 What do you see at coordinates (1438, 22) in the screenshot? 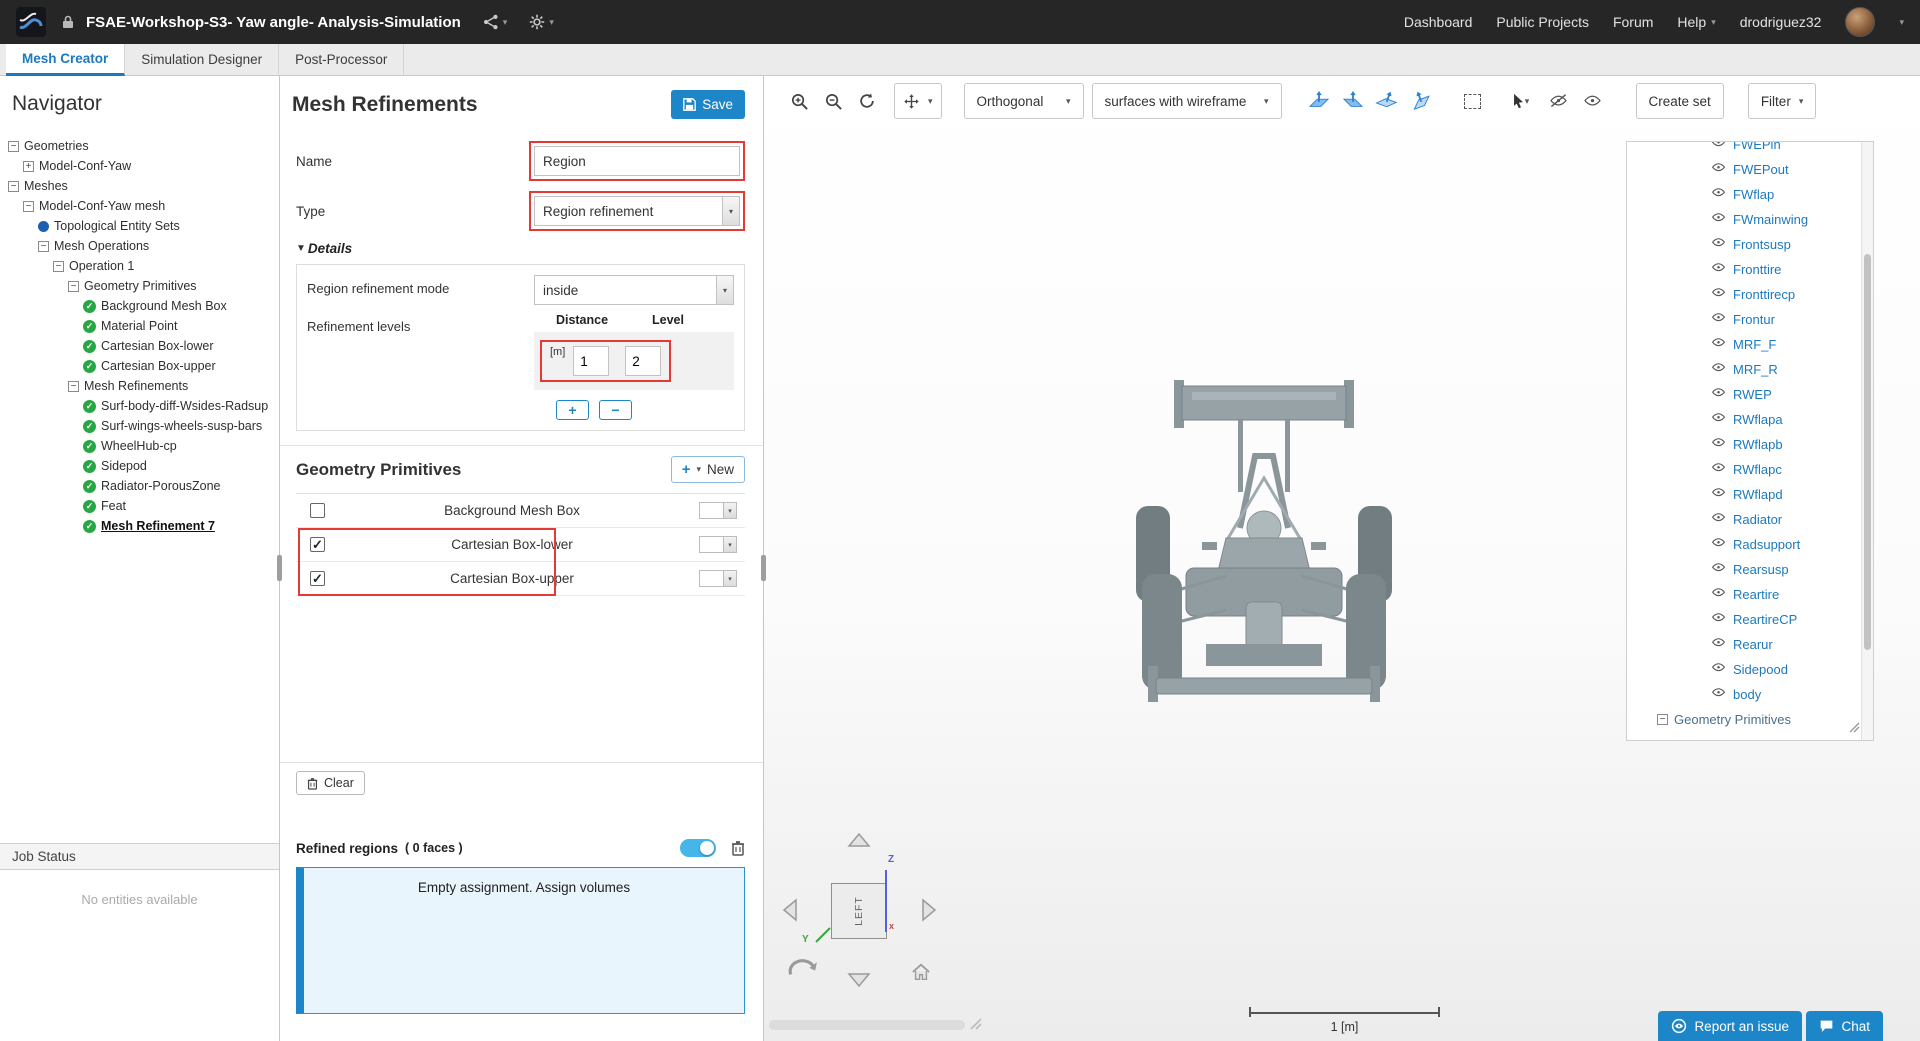
I see `nav-link-dashboard: Dashboard` at bounding box center [1438, 22].